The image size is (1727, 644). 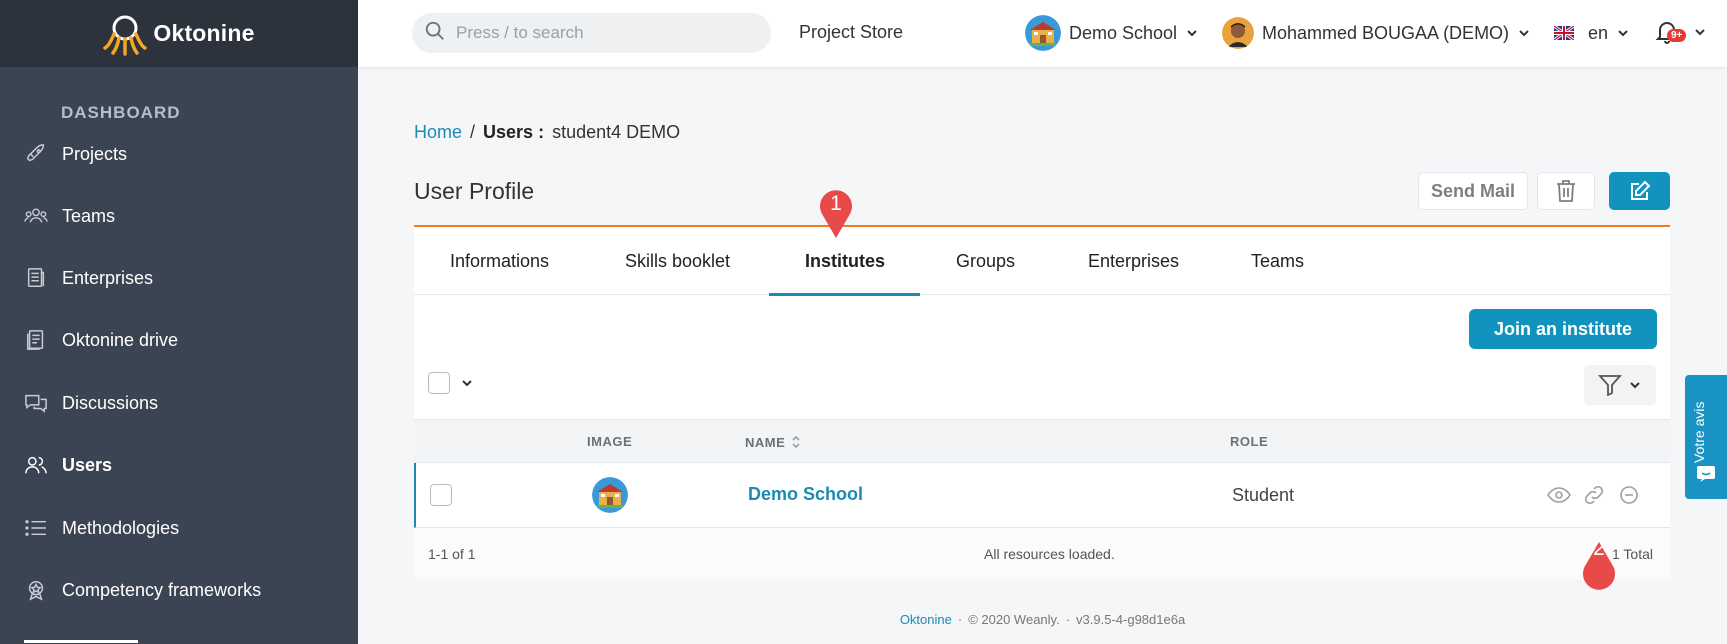 I want to click on breadcrumb-current: student4 DEMO, so click(x=616, y=132).